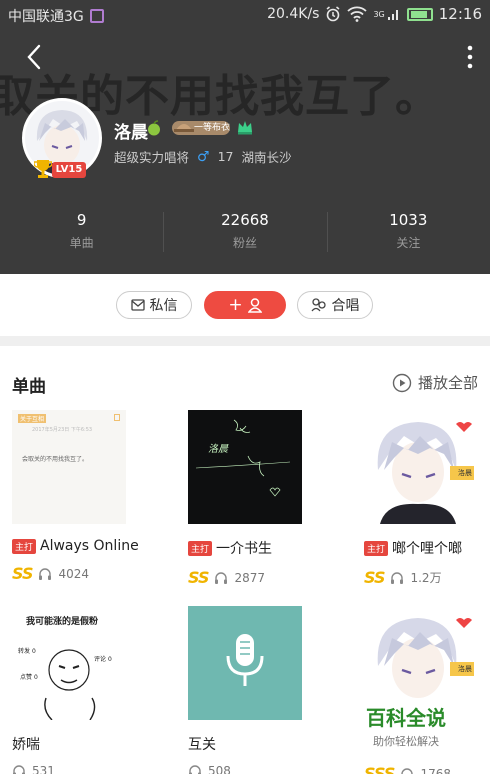 This screenshot has width=490, height=774. I want to click on song-cover: 我可能涨的是假粉 转发 0 评论 0 点赞 0, so click(69, 663).